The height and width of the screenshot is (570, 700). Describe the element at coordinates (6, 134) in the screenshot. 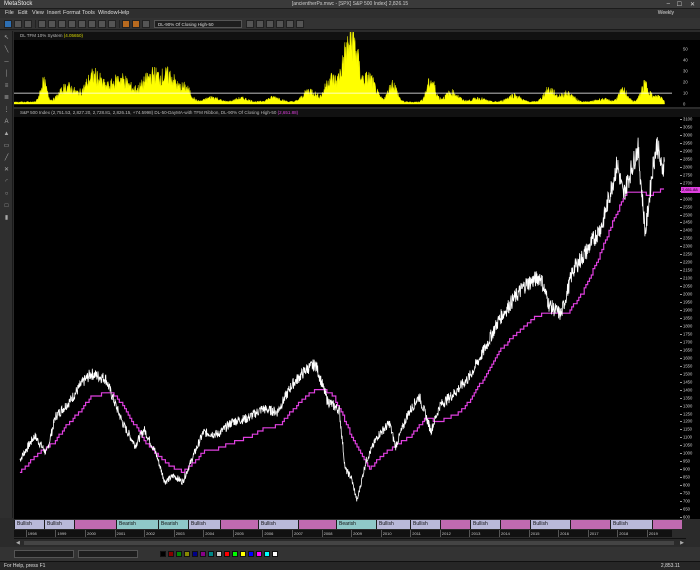

I see `symbol-icon: ▲` at that location.